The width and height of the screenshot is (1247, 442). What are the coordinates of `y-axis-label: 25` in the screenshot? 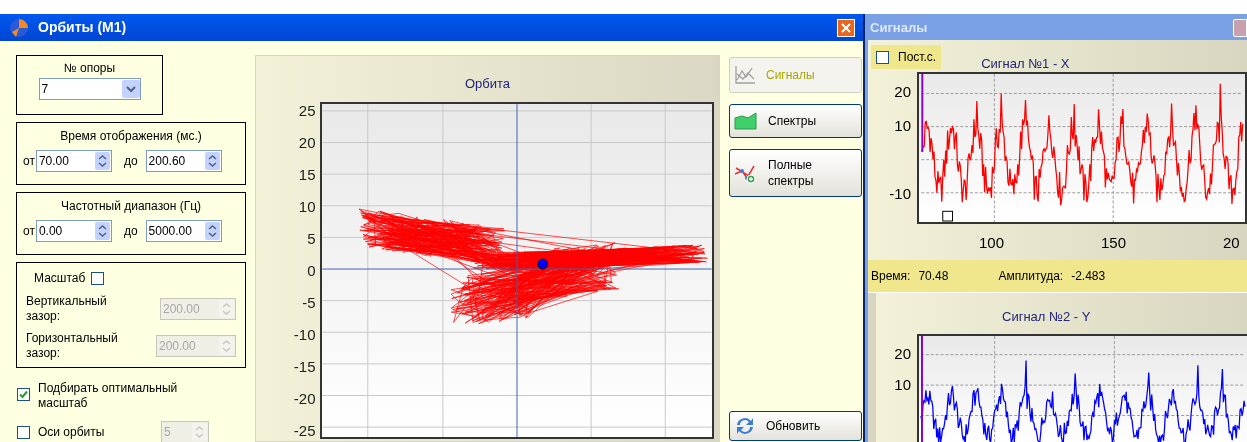 It's located at (307, 110).